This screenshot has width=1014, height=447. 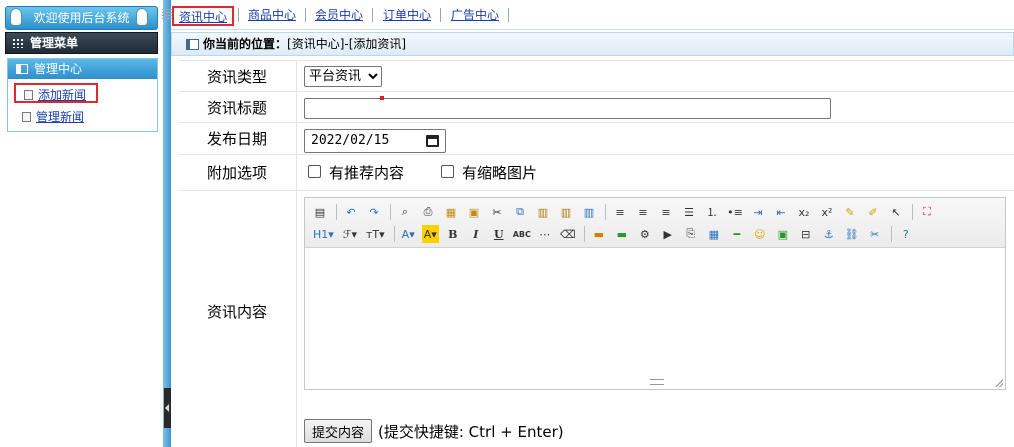 I want to click on document-icon, so click(x=28, y=95).